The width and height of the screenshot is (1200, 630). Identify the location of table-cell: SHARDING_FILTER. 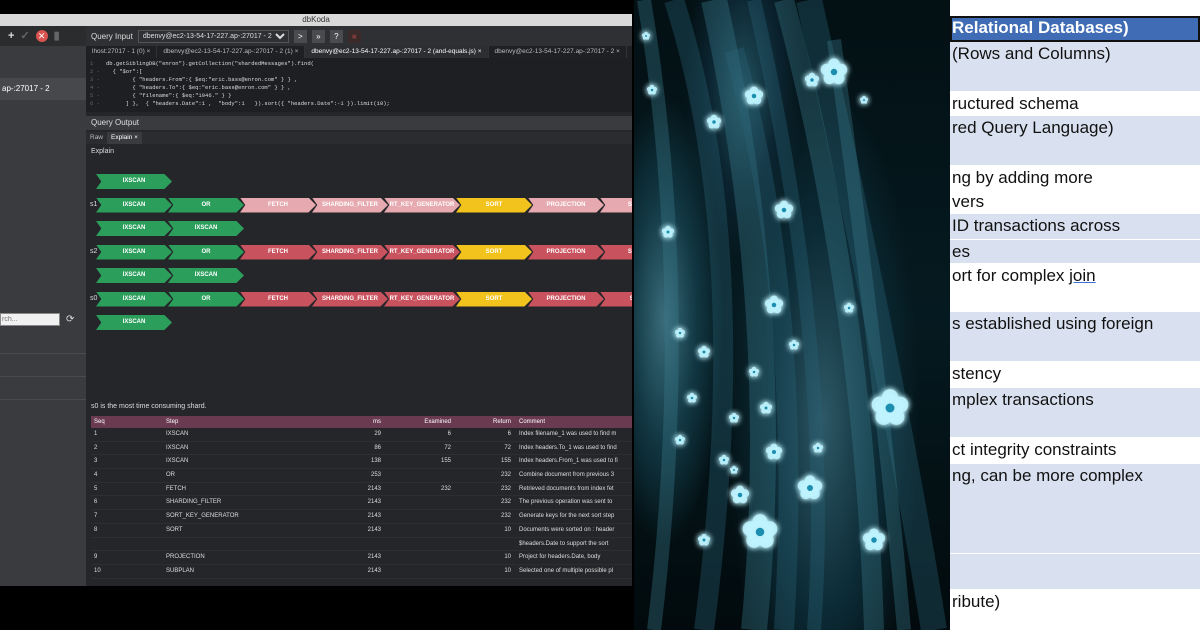
(194, 502).